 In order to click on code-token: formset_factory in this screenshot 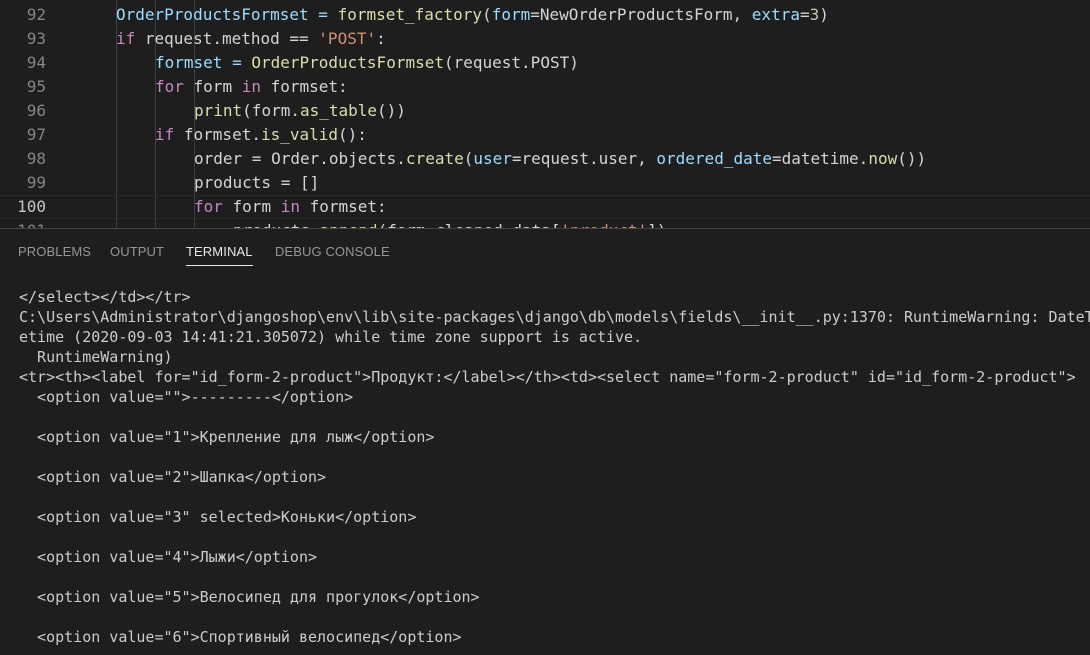, I will do `click(410, 14)`.